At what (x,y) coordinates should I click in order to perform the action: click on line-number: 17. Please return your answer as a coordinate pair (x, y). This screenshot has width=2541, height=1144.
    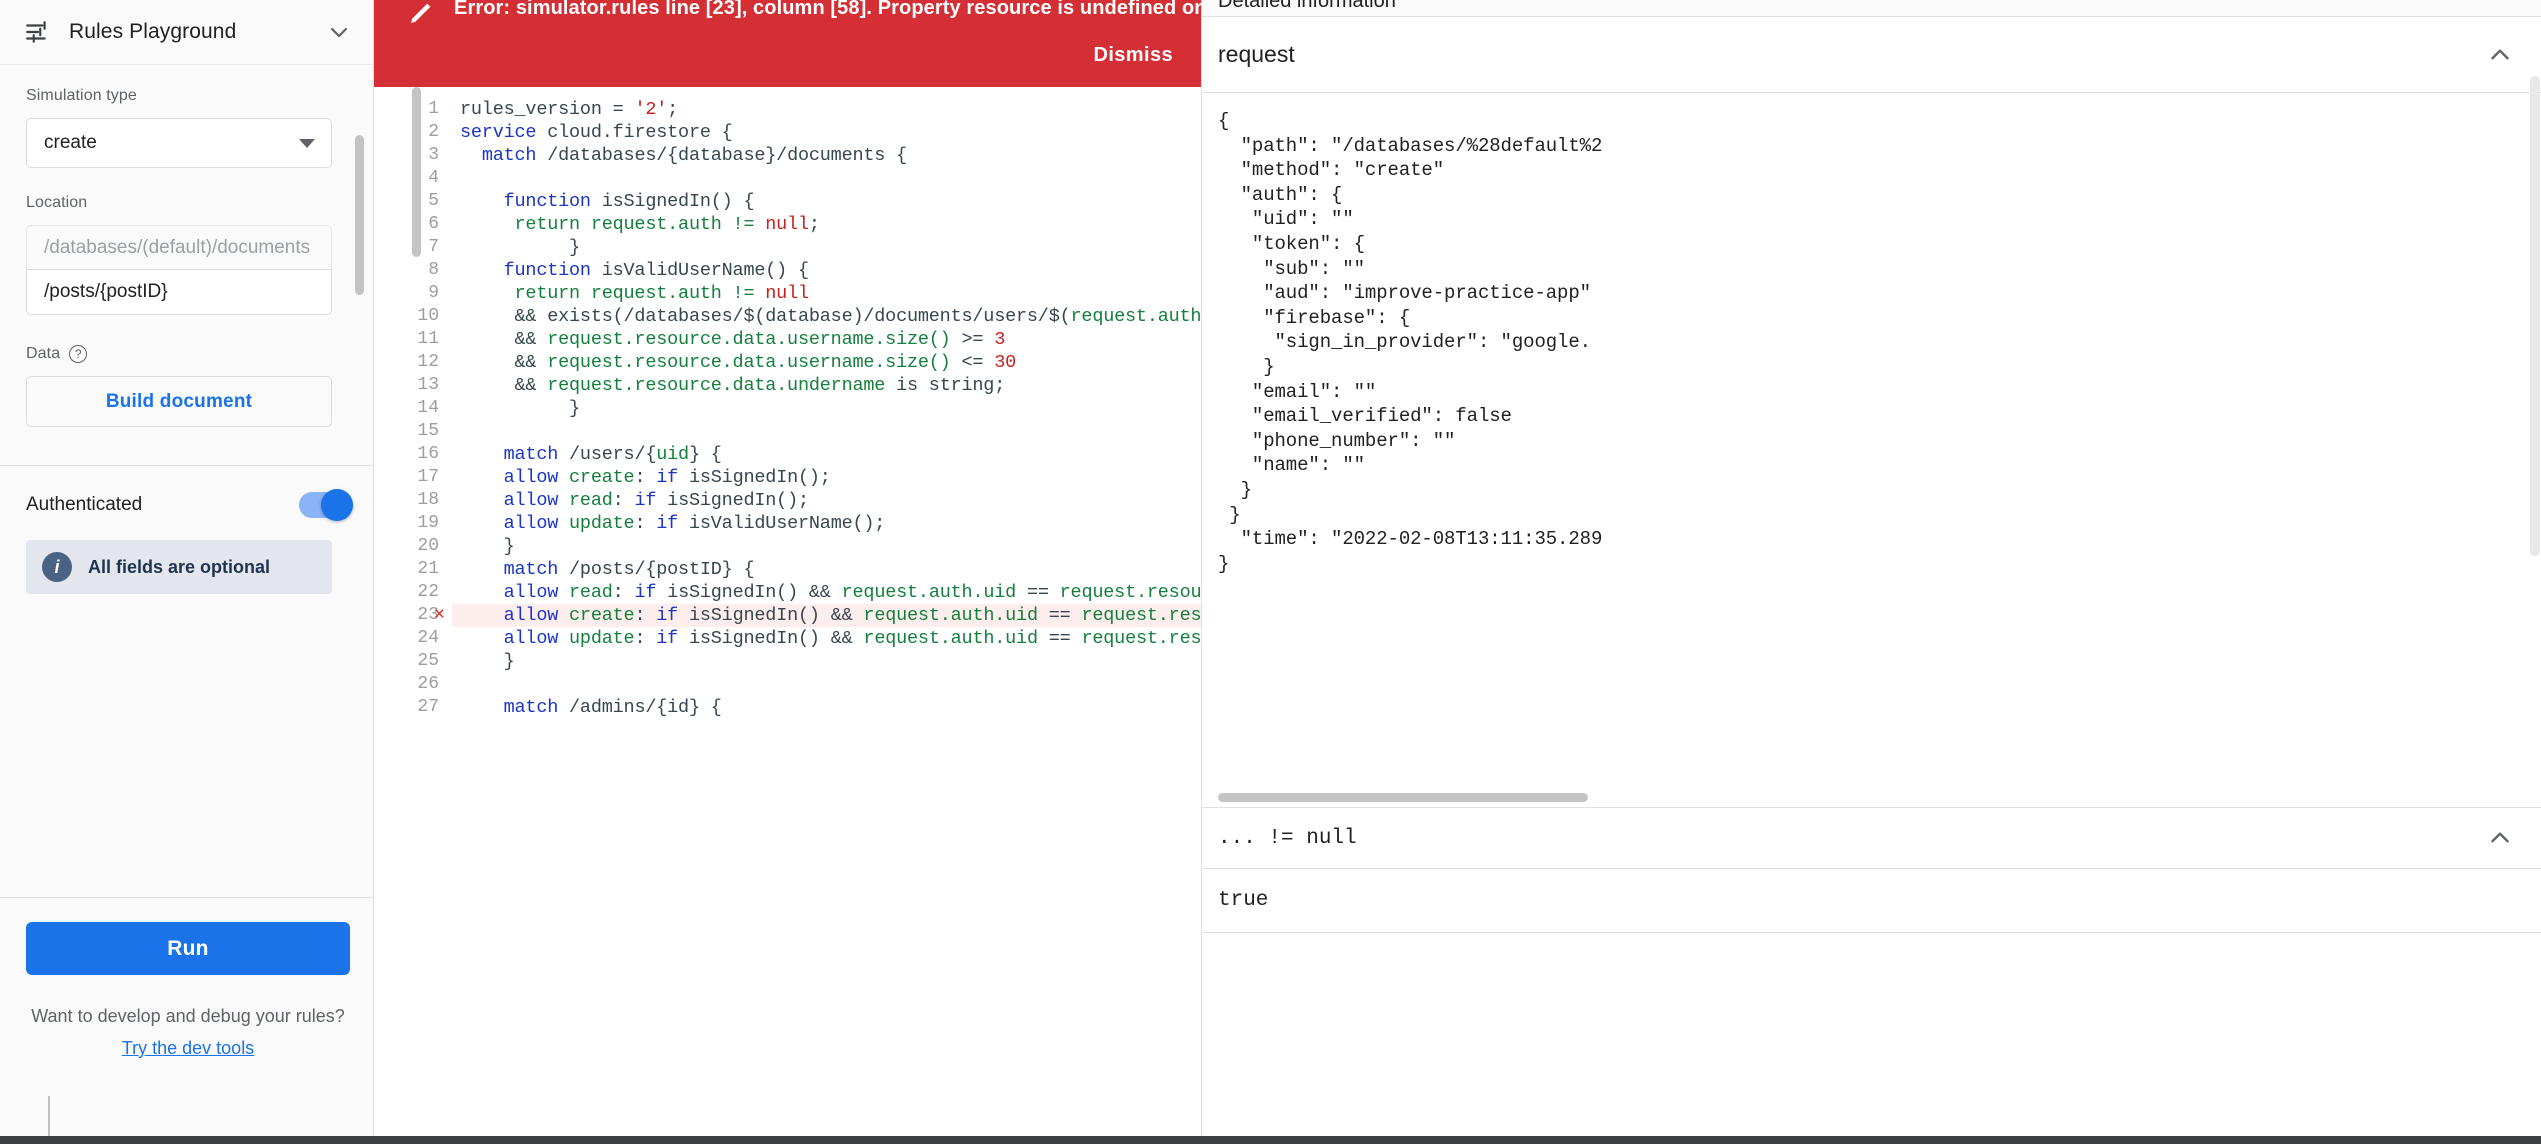
    Looking at the image, I should click on (428, 477).